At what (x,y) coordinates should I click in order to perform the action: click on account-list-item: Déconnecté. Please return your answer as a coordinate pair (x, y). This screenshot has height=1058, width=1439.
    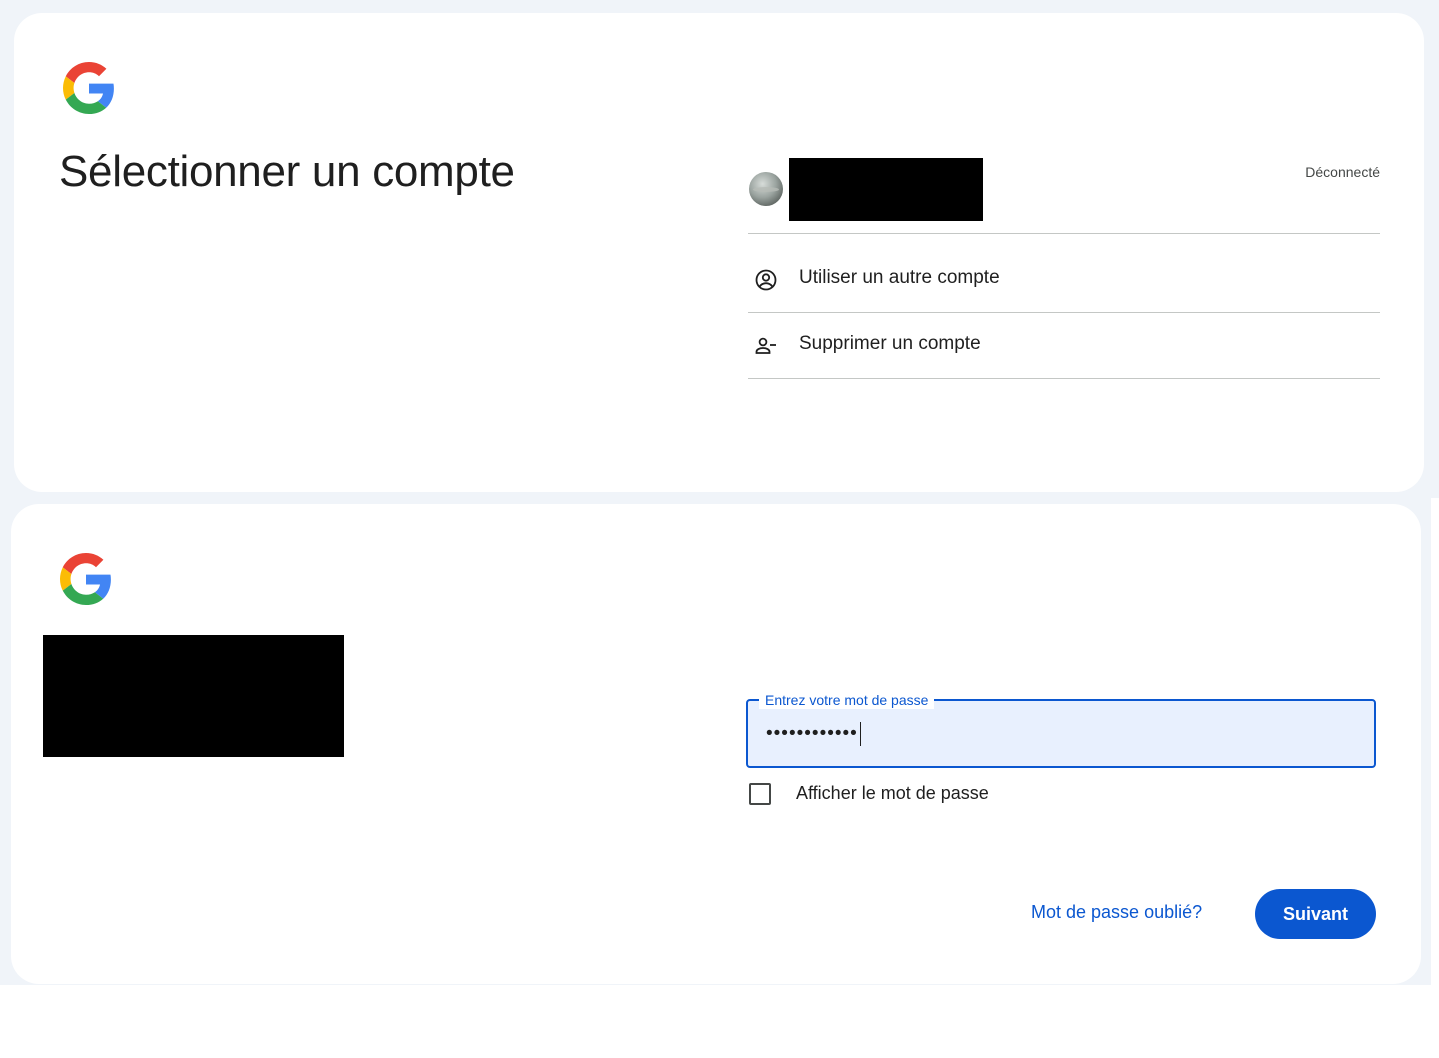
    Looking at the image, I should click on (1064, 195).